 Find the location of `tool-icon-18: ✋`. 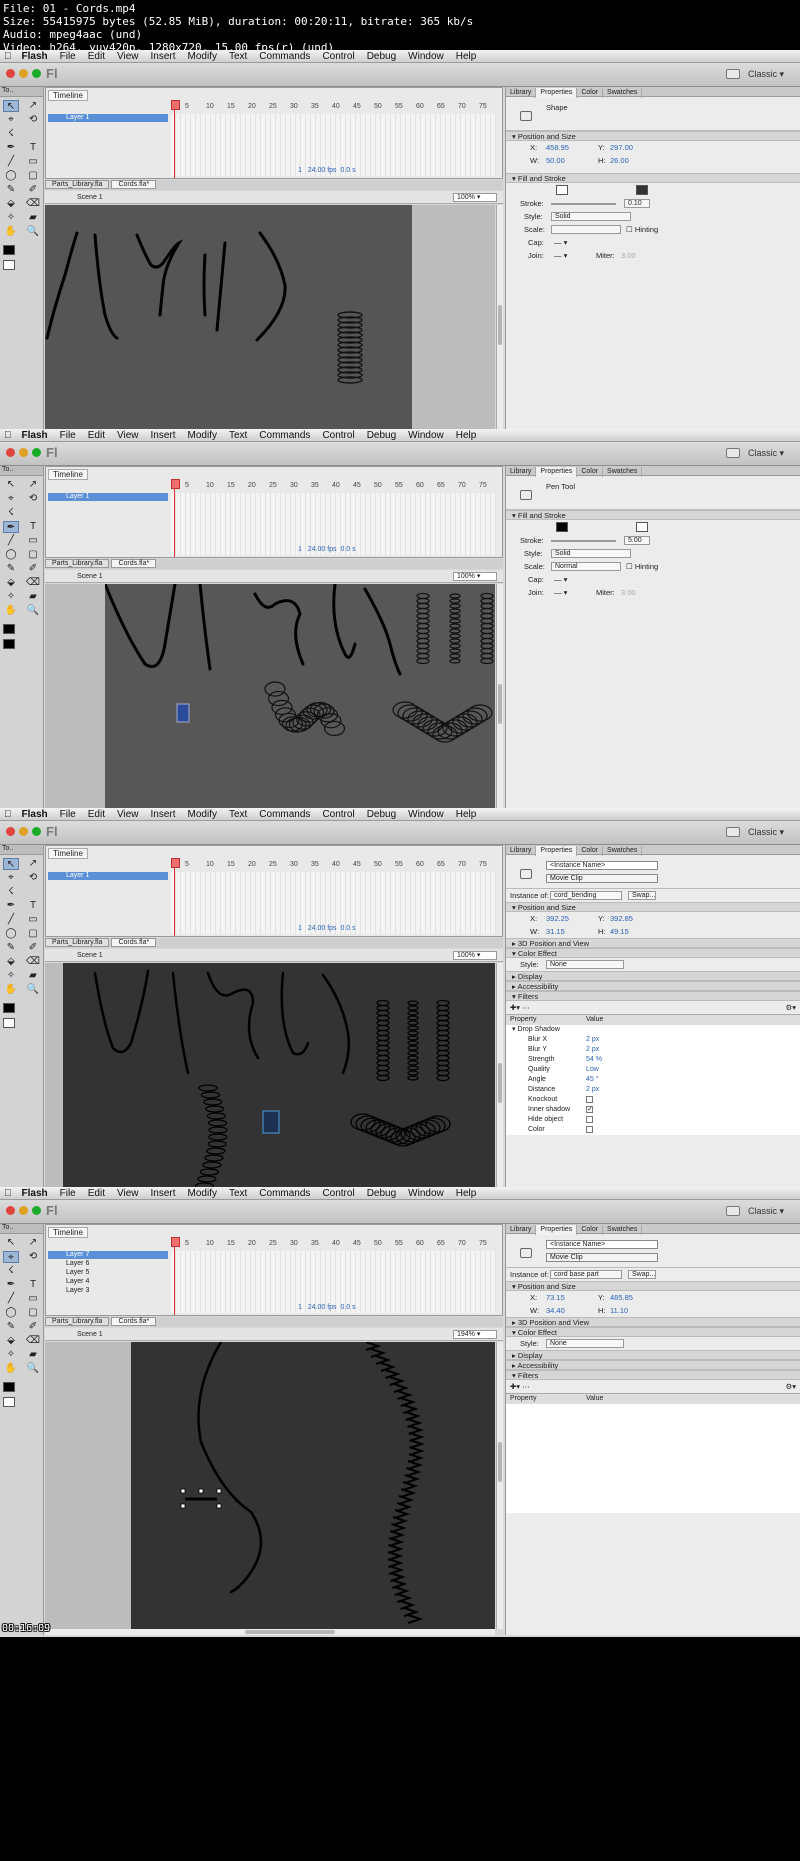

tool-icon-18: ✋ is located at coordinates (11, 990).